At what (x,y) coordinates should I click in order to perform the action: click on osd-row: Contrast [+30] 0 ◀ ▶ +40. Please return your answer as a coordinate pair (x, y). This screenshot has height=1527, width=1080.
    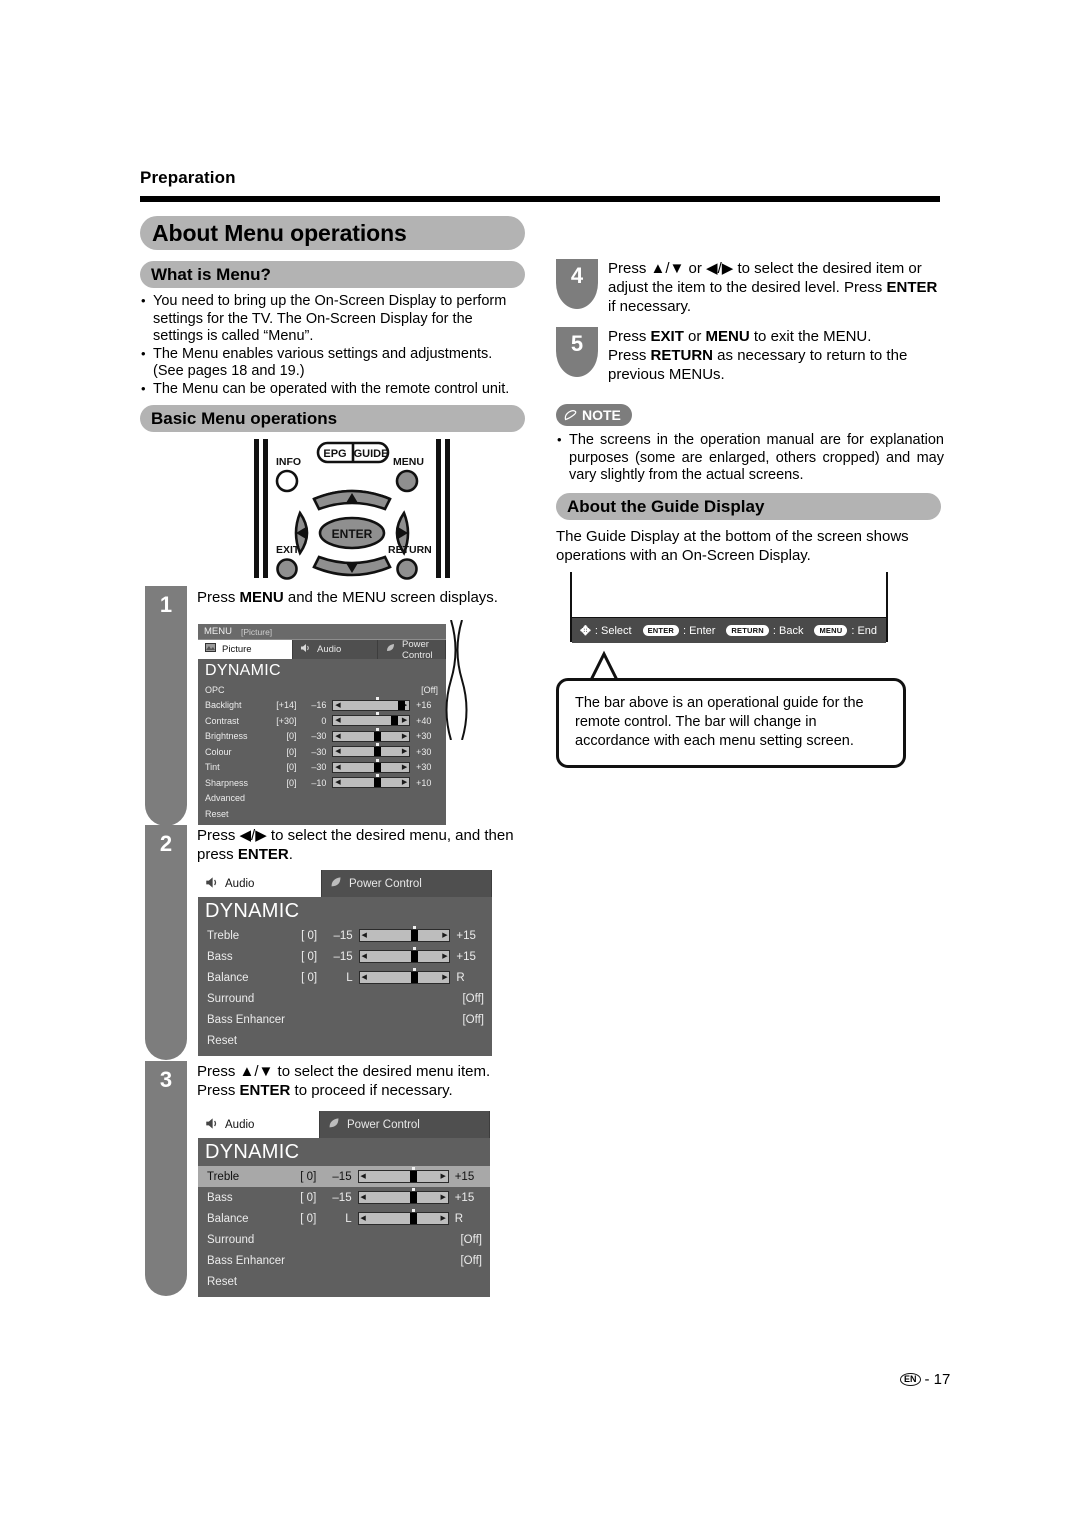
    Looking at the image, I should click on (322, 720).